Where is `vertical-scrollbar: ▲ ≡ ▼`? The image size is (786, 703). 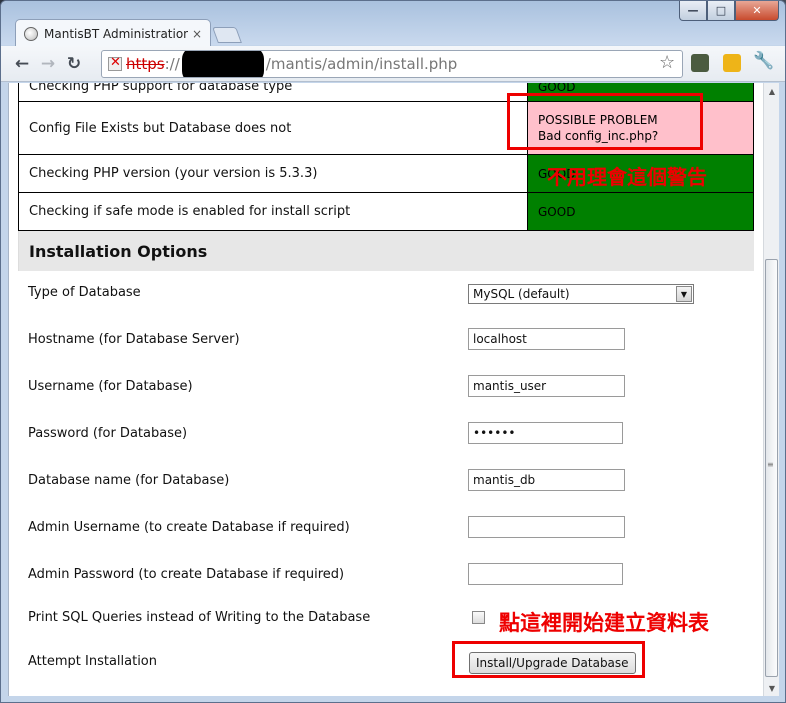 vertical-scrollbar: ▲ ≡ ▼ is located at coordinates (771, 389).